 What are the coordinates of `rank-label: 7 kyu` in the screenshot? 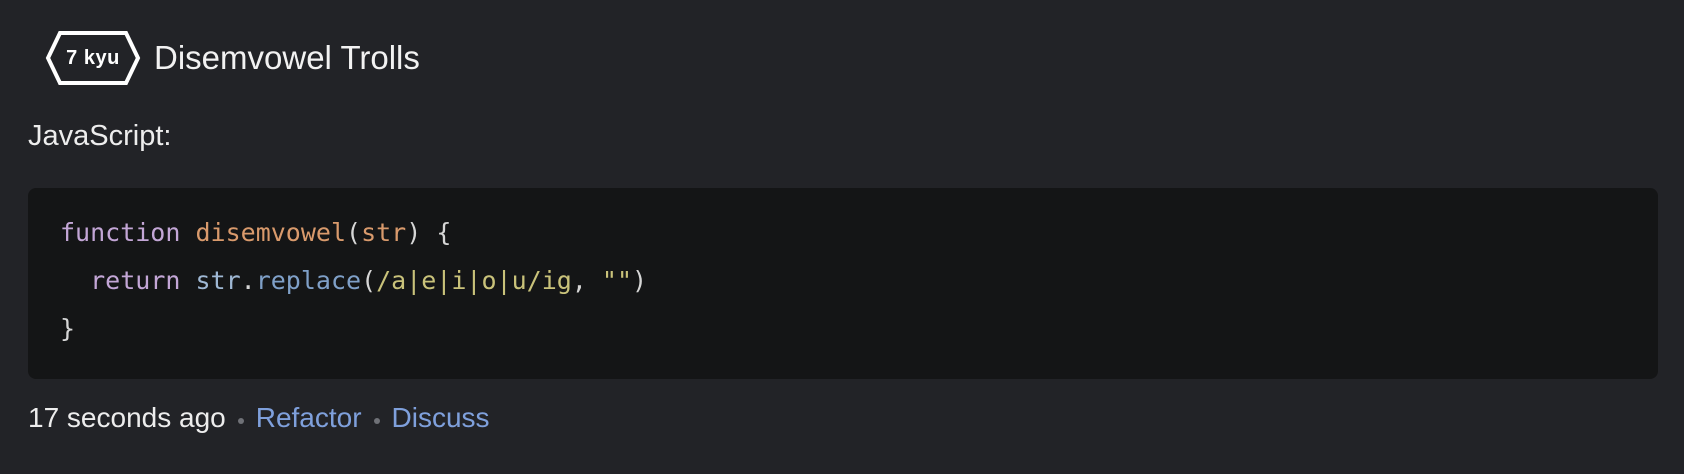 It's located at (93, 57).